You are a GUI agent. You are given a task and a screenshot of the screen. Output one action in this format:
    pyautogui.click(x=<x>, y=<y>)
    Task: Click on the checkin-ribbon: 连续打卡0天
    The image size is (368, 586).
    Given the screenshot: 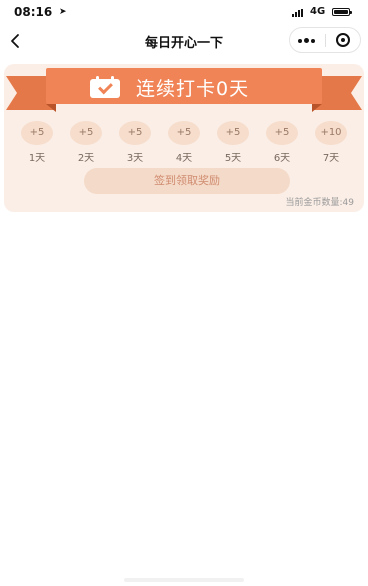 What is the action you would take?
    pyautogui.click(x=184, y=86)
    